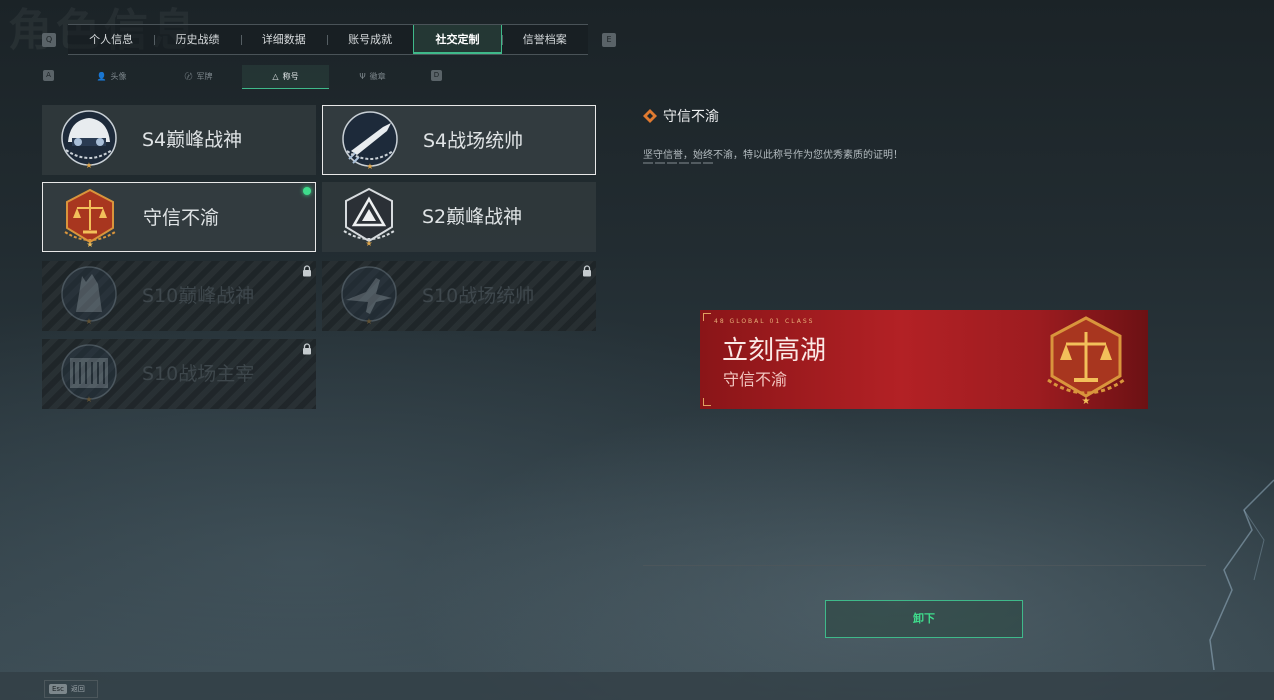 The image size is (1274, 700). Describe the element at coordinates (924, 359) in the screenshot. I see `nameplate-preview: 48 GLOBAL 01 CLASS 立刻高湖 守信不渝 ★` at that location.